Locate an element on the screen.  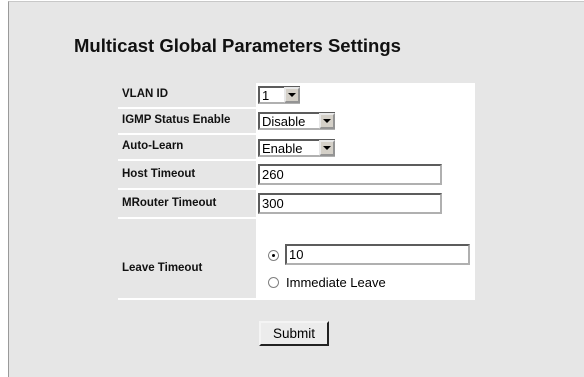
auto-learn-label-cell: Auto-Learn is located at coordinates (187, 147).